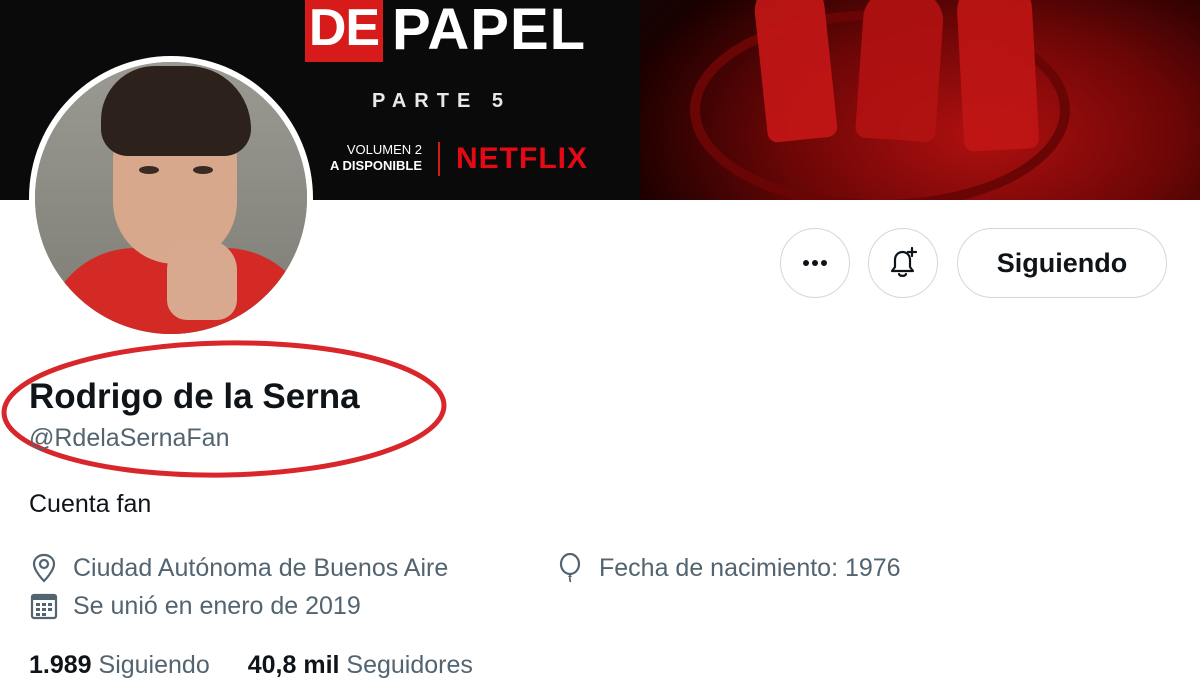 This screenshot has height=680, width=1200. What do you see at coordinates (439, 159) in the screenshot?
I see `banner-separator` at bounding box center [439, 159].